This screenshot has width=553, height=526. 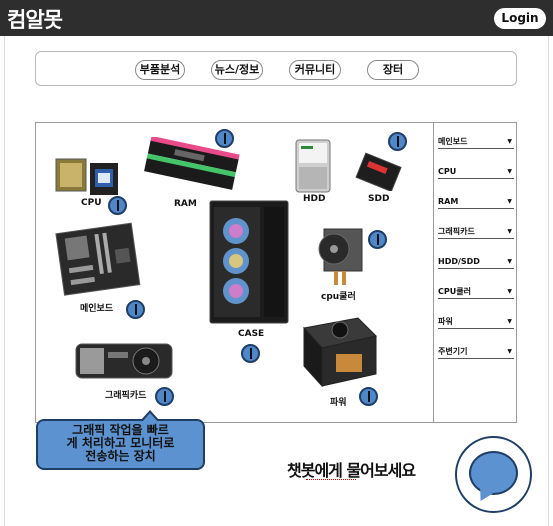 What do you see at coordinates (224, 138) in the screenshot?
I see `ram-info-icon` at bounding box center [224, 138].